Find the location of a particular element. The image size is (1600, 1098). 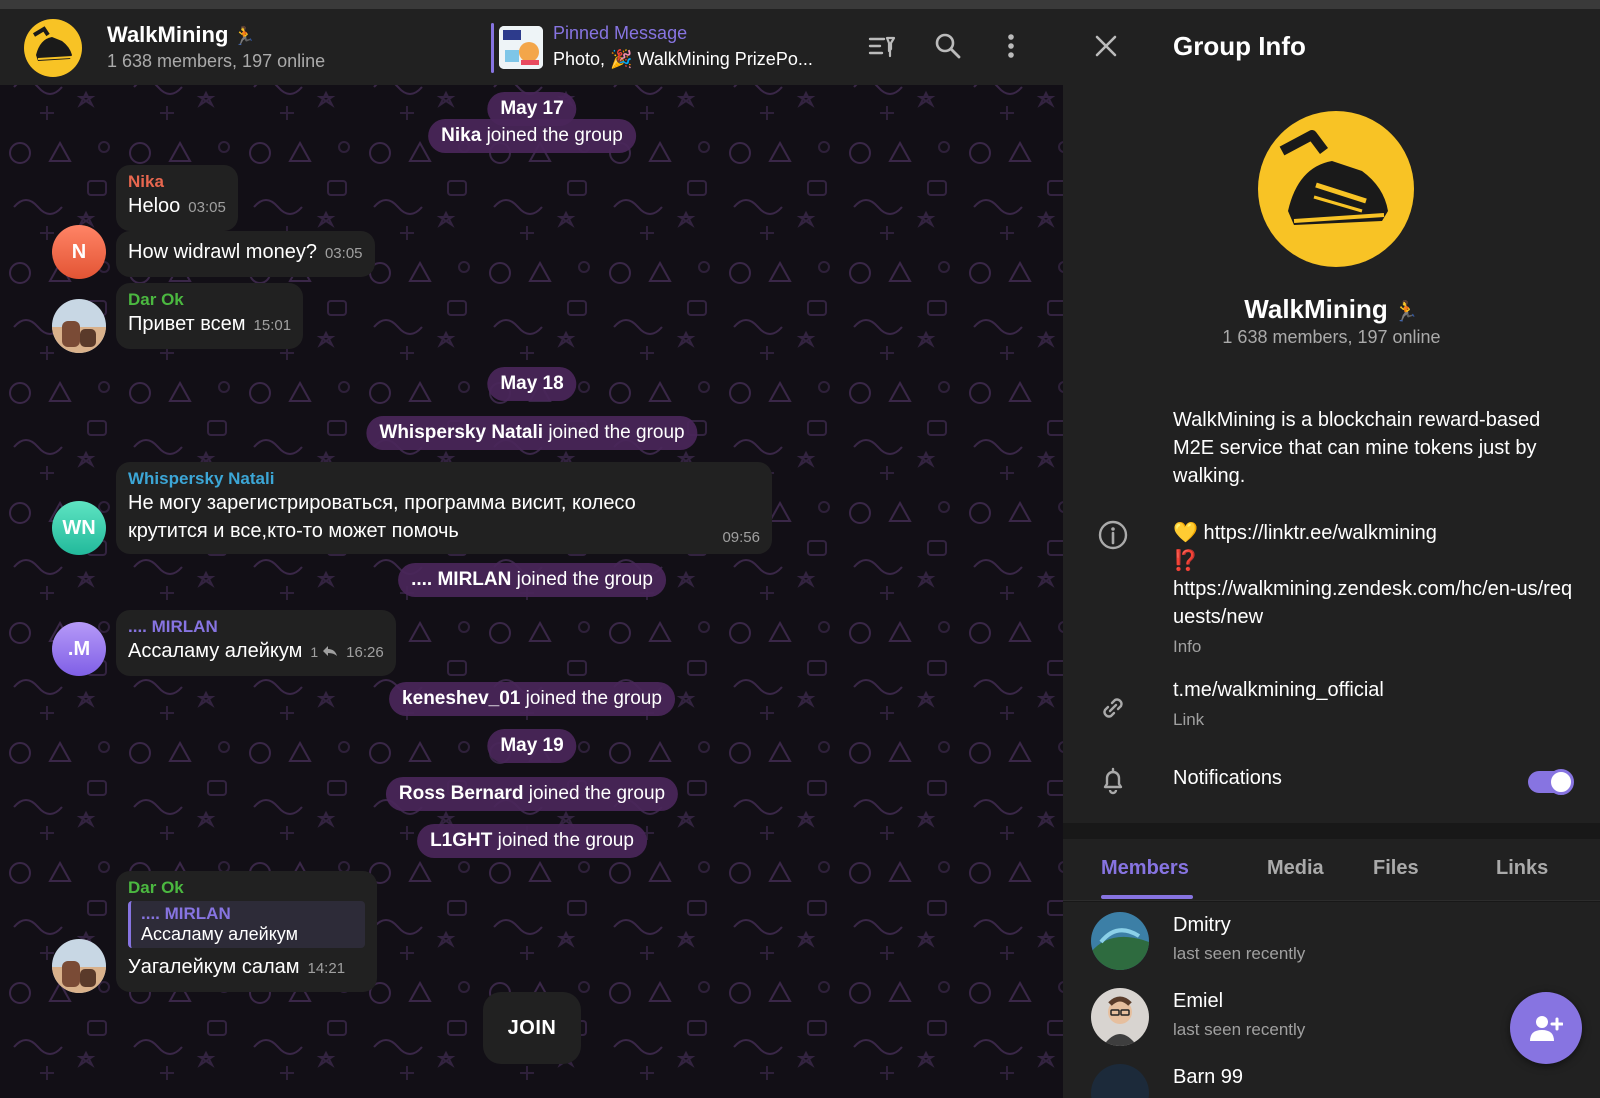

message-text: Heloo is located at coordinates (154, 206).